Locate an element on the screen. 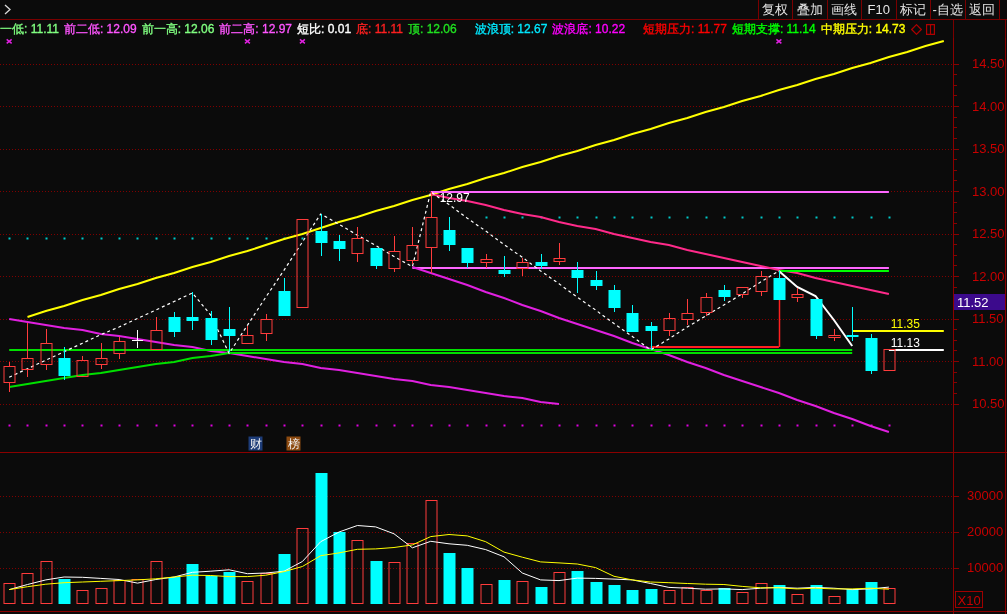 This screenshot has width=1007, height=614. axis-label: 14.00 is located at coordinates (988, 106).